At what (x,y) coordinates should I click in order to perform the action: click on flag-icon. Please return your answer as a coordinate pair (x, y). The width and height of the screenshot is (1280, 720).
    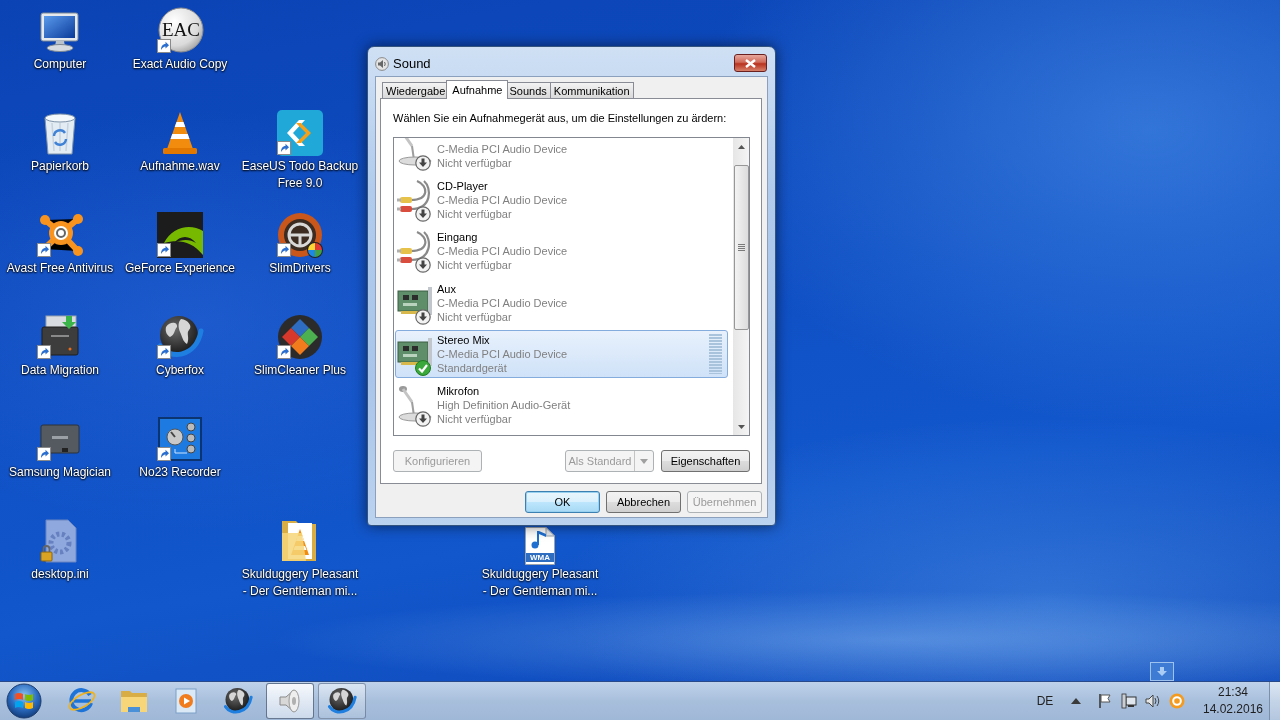
    Looking at the image, I should click on (1105, 701).